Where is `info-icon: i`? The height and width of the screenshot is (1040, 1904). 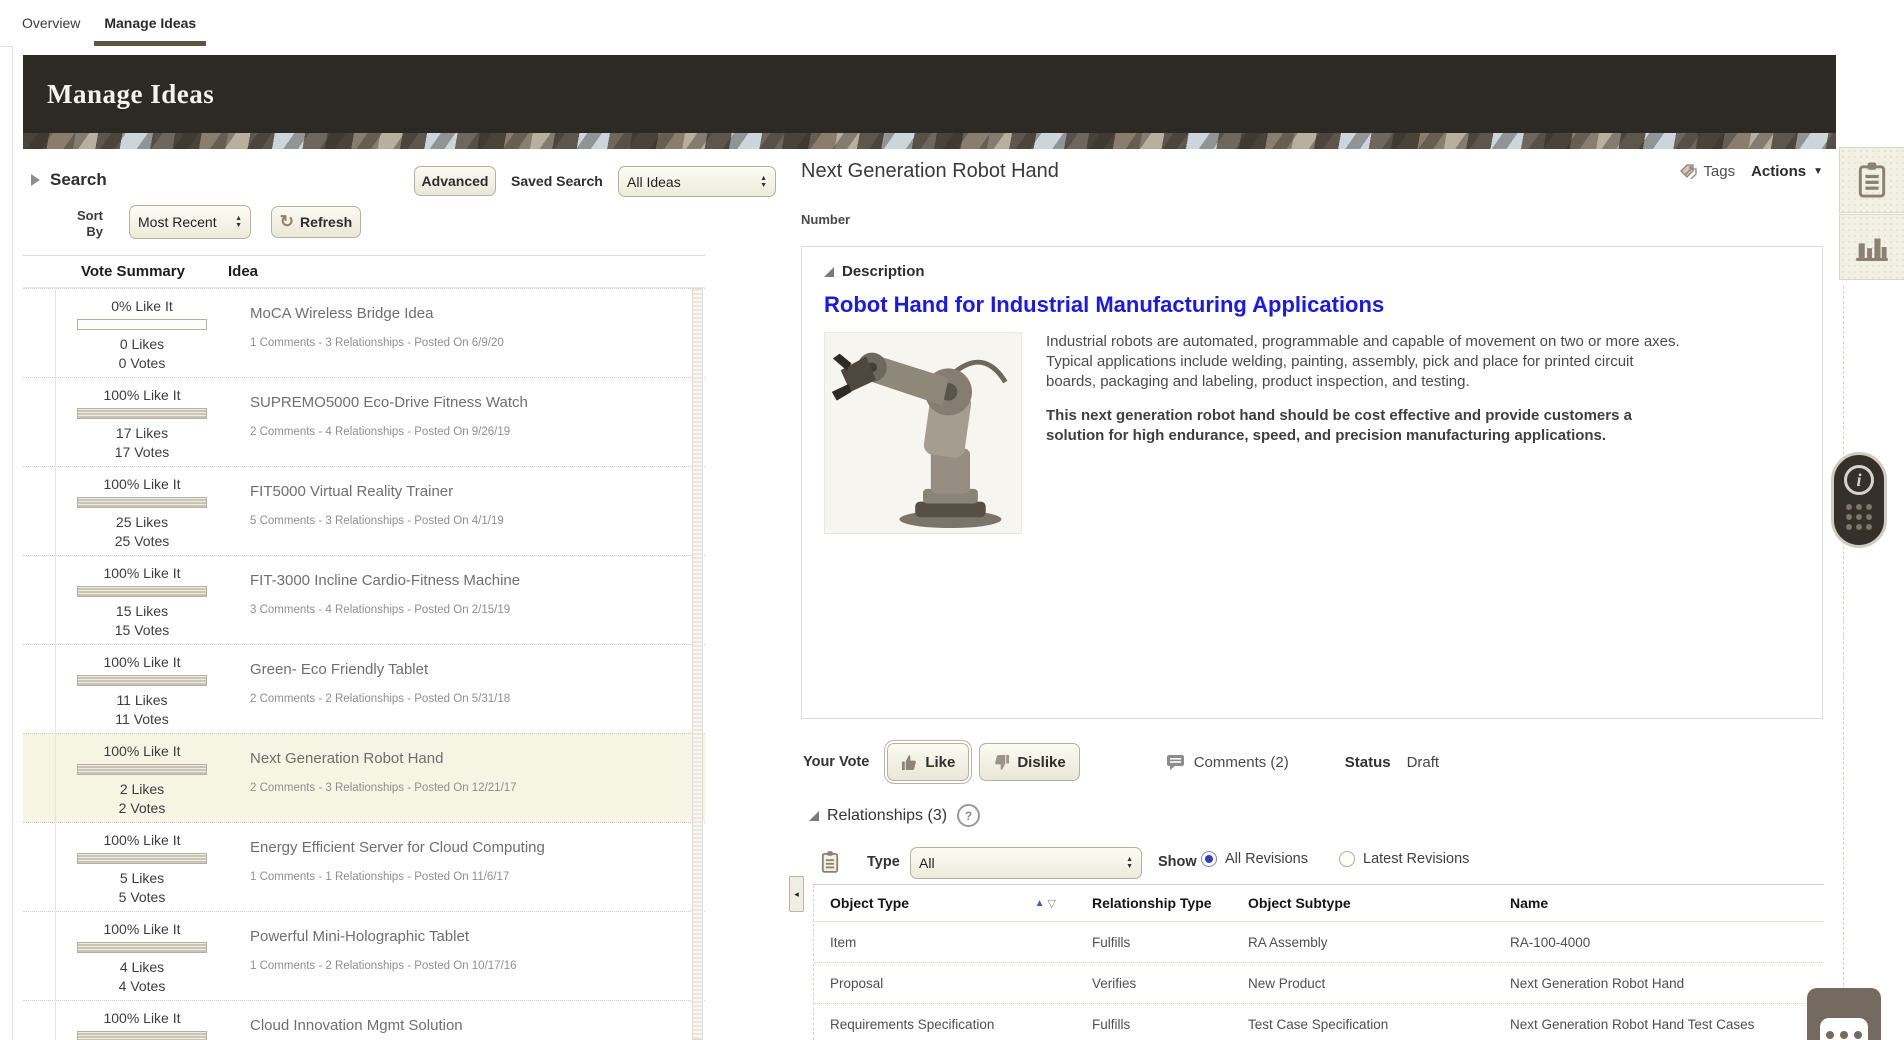 info-icon: i is located at coordinates (1859, 480).